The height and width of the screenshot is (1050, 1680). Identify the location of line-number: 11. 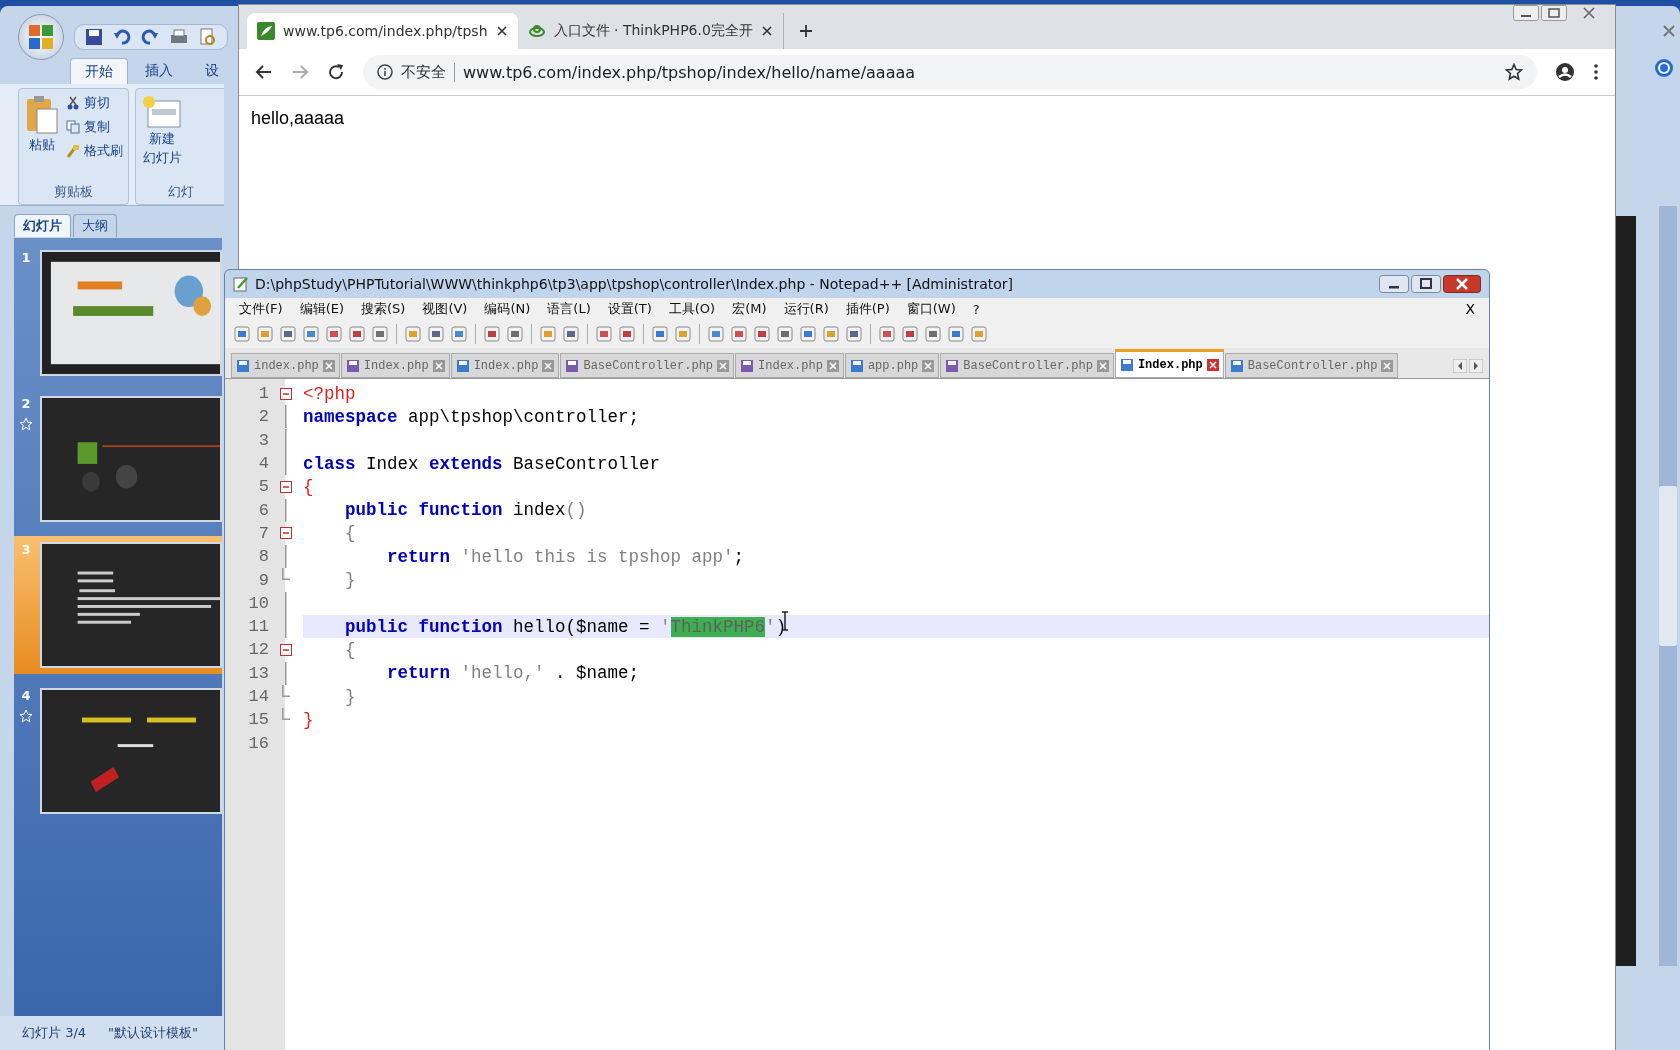
(258, 627).